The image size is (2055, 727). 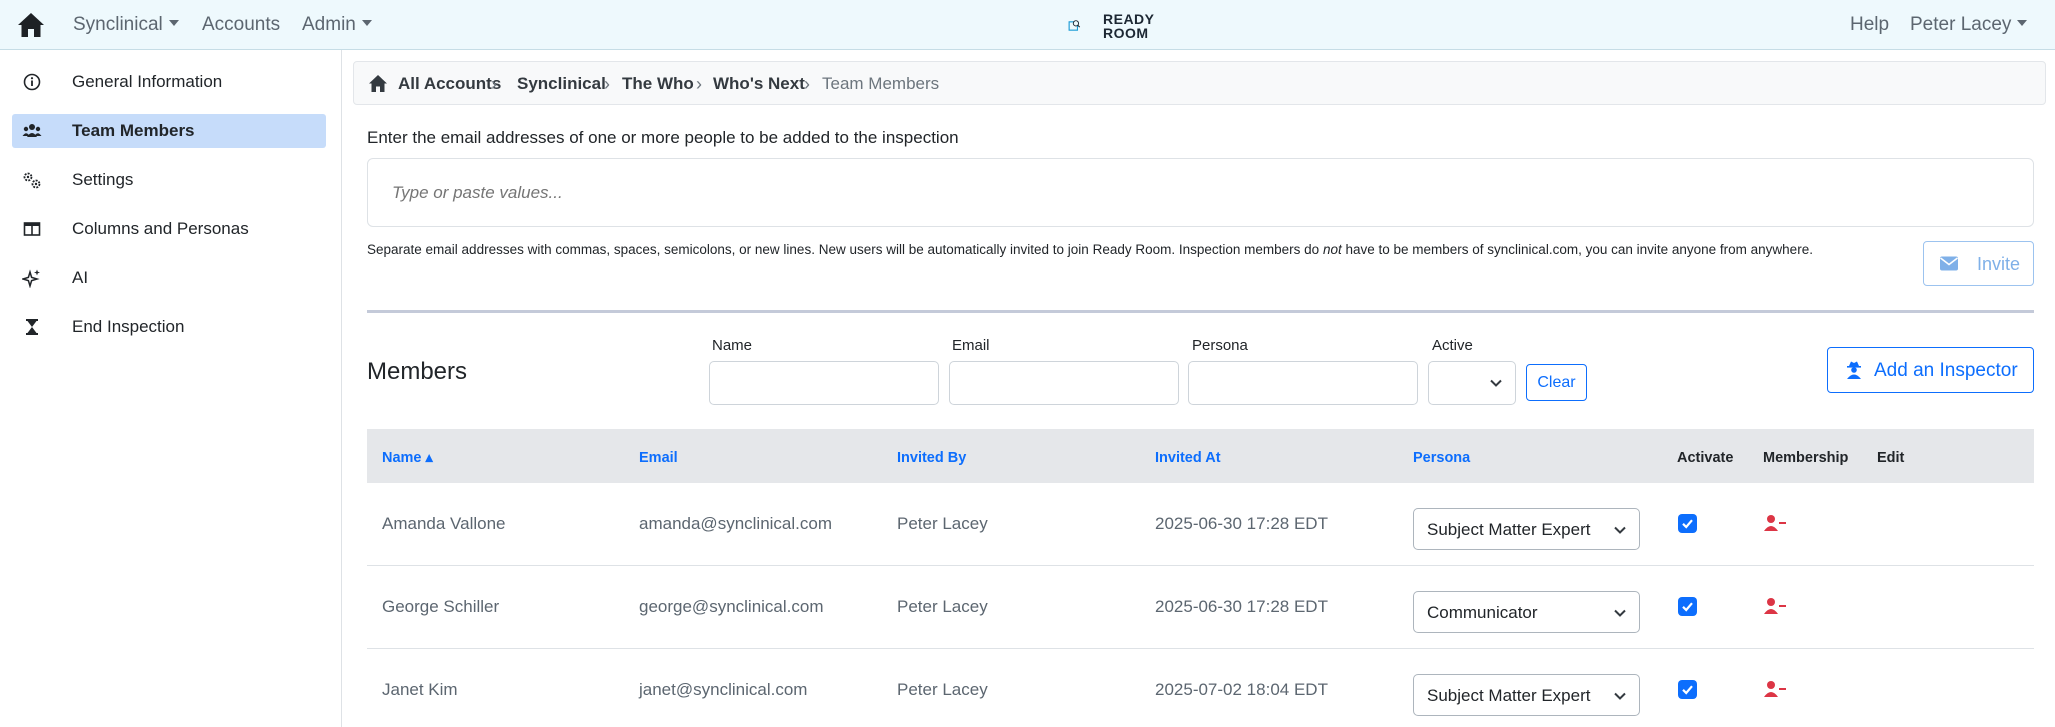 I want to click on column-header-membership: Membership, so click(x=1806, y=458).